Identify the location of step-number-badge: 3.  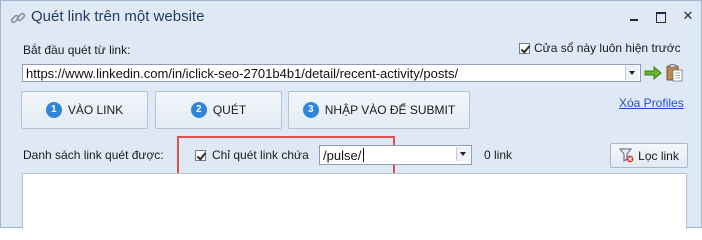
(310, 110).